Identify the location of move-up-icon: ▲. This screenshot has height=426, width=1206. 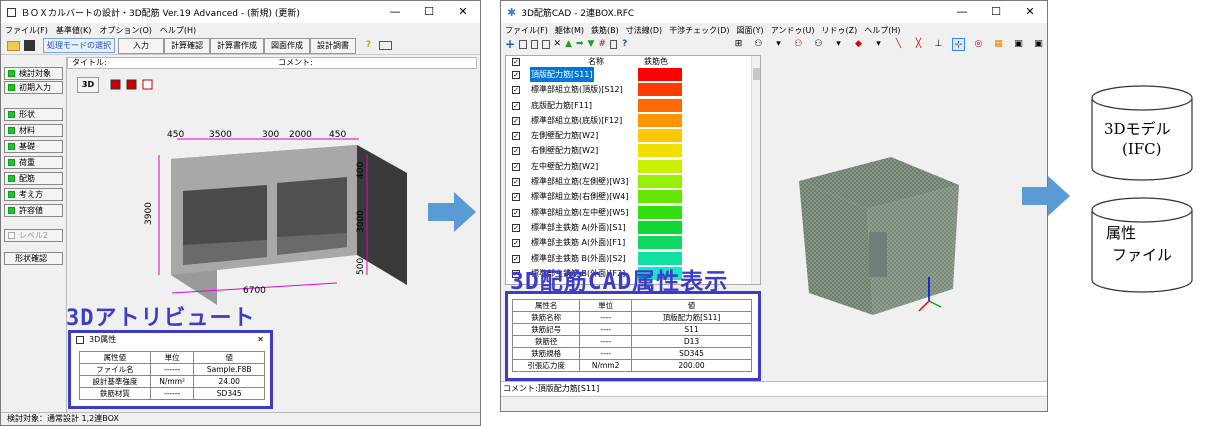
(568, 44).